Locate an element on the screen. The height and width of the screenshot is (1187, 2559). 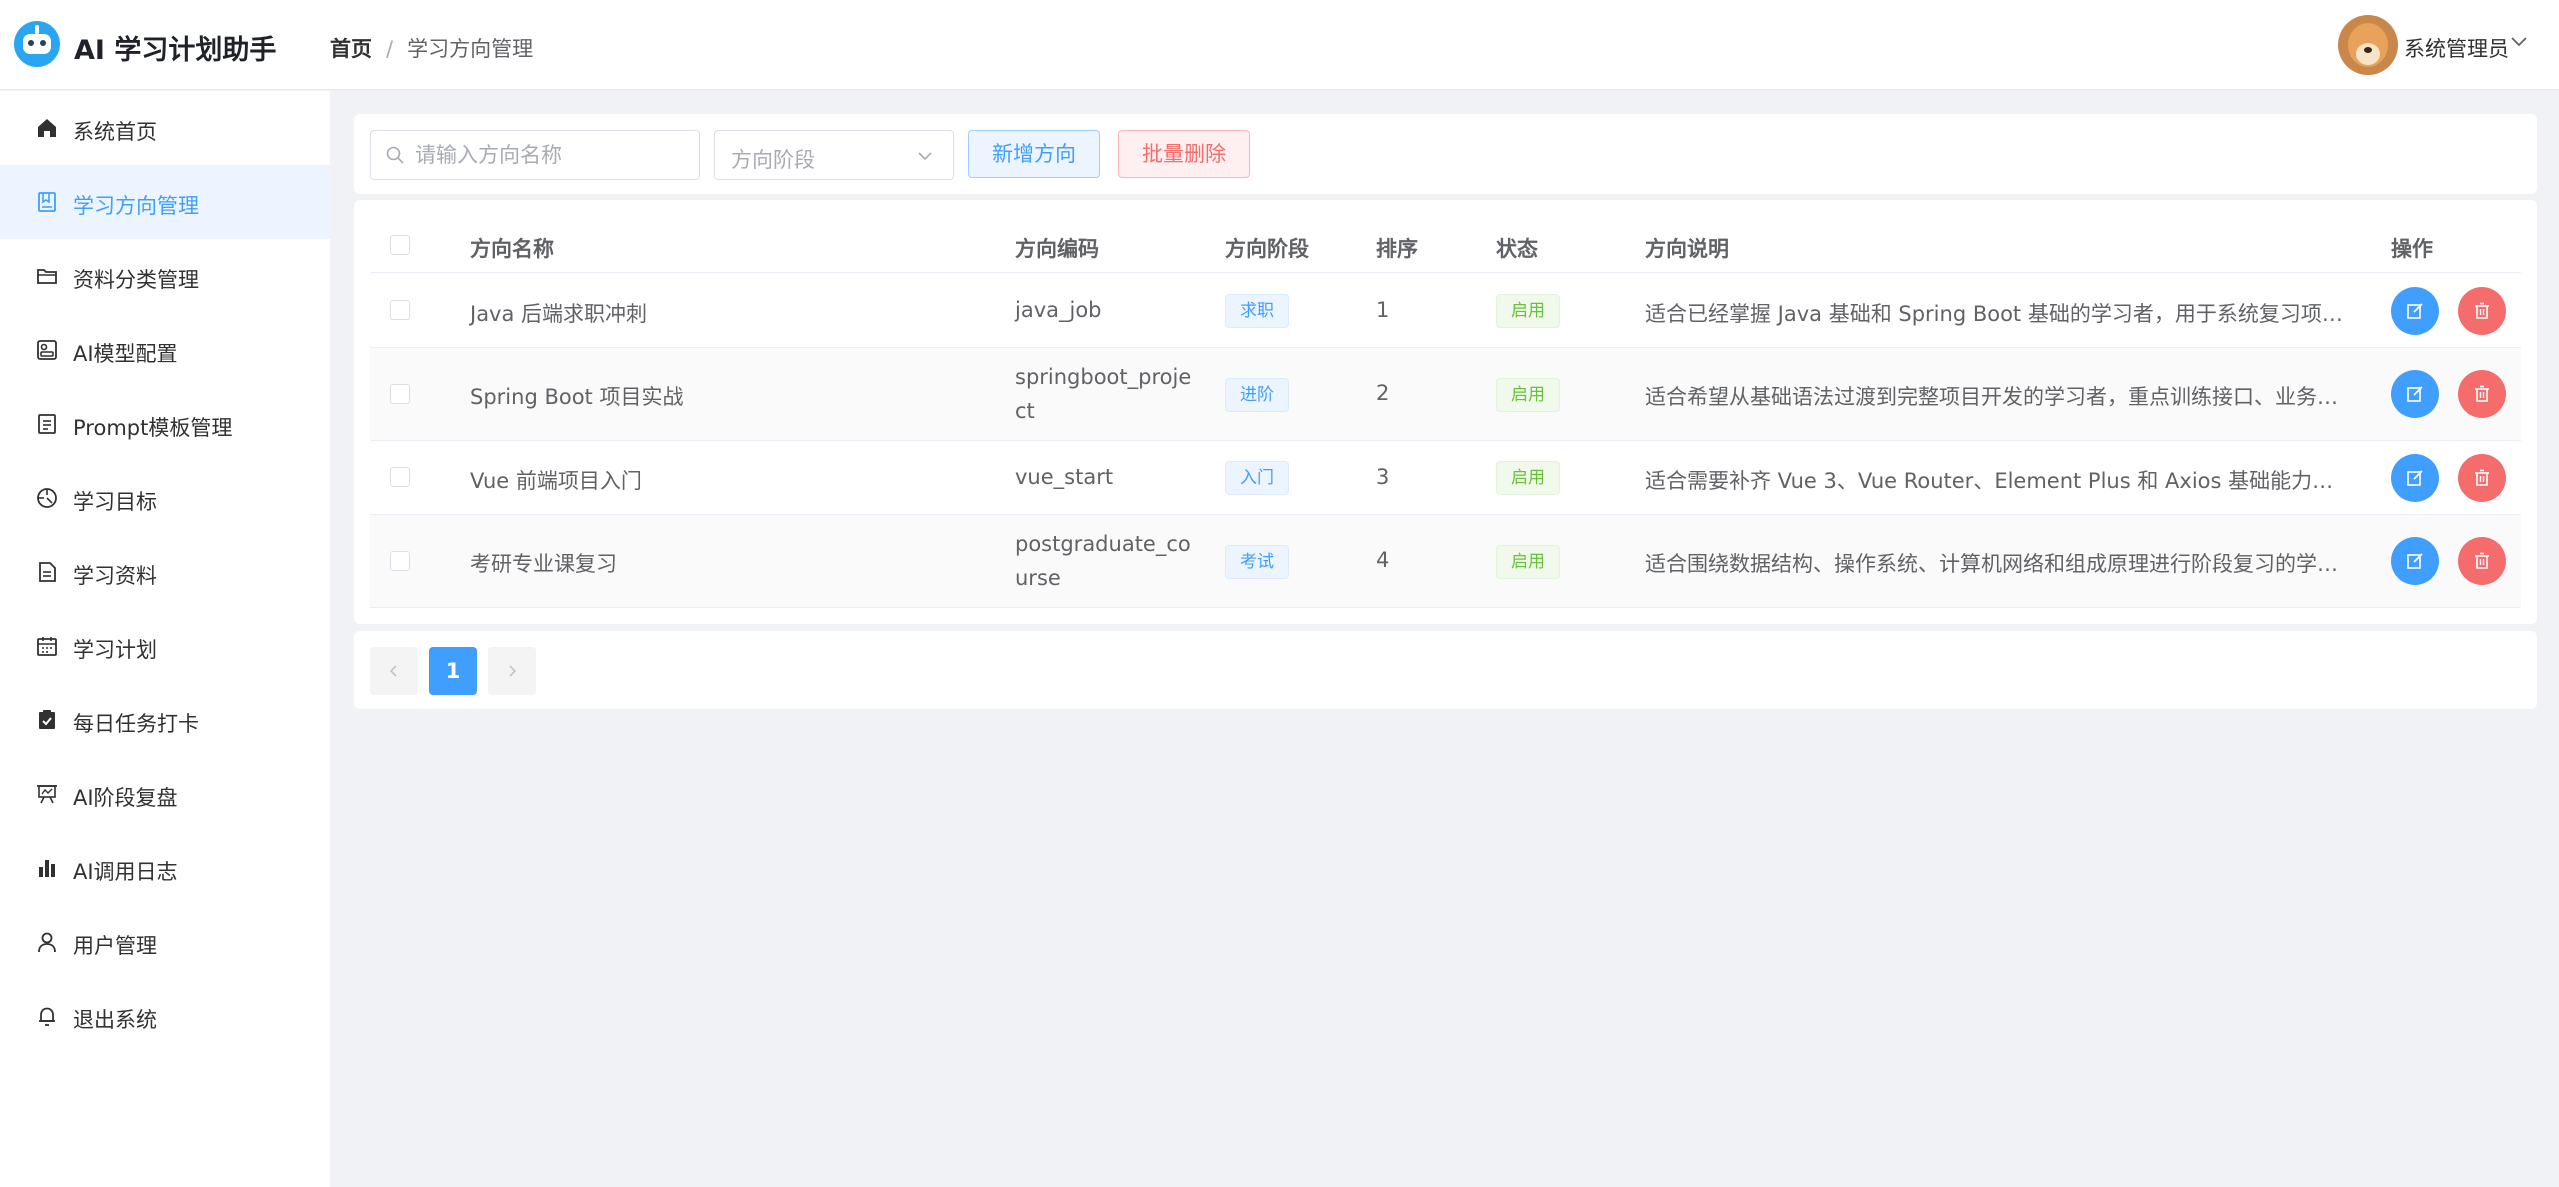
stage-tag: 进阶 is located at coordinates (1257, 395).